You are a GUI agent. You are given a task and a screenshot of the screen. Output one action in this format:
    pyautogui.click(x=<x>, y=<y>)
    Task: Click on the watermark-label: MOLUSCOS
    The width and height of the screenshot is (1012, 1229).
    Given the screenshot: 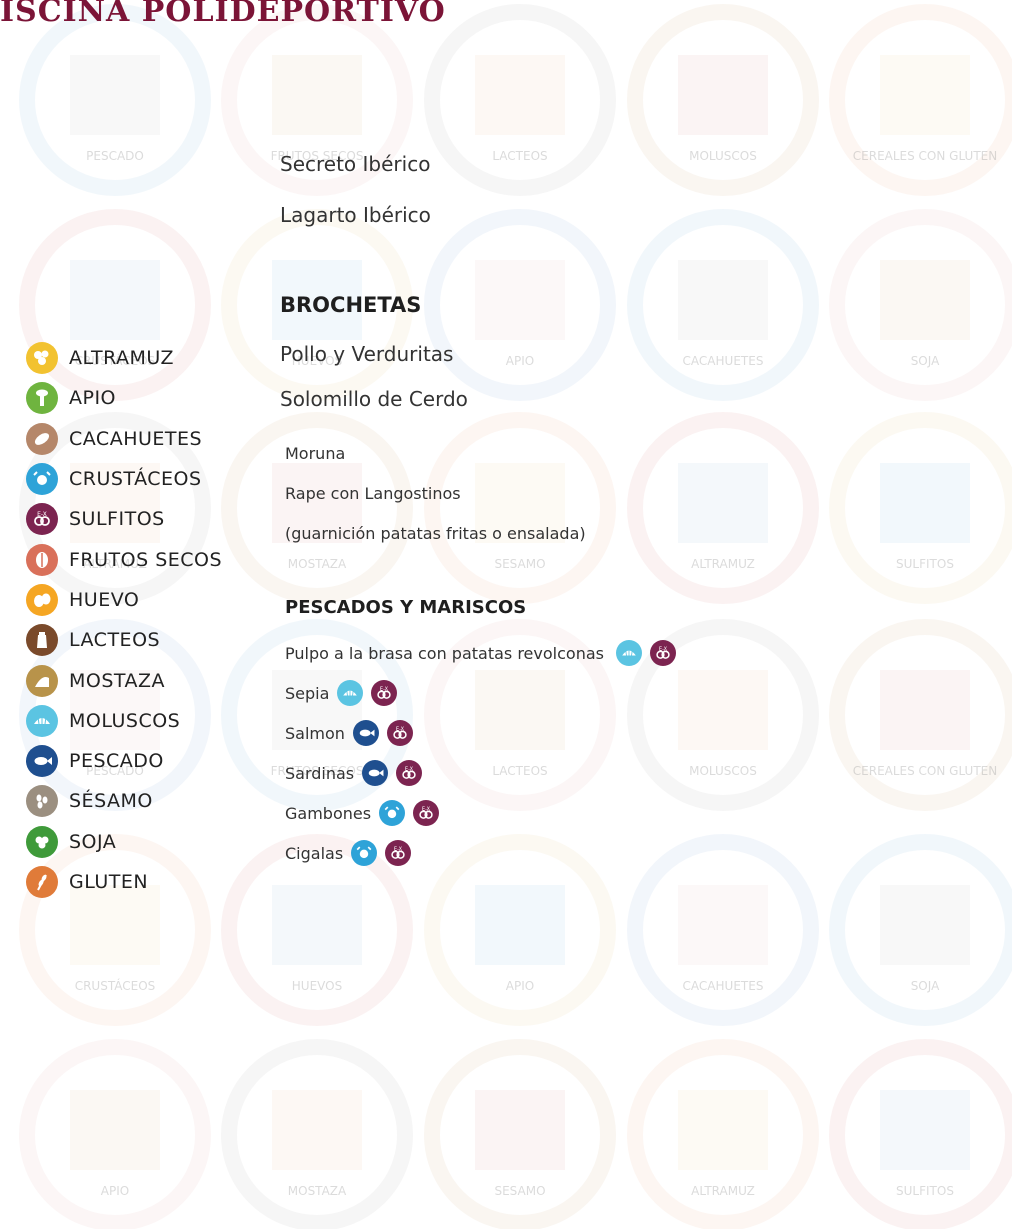 What is the action you would take?
    pyautogui.click(x=723, y=771)
    